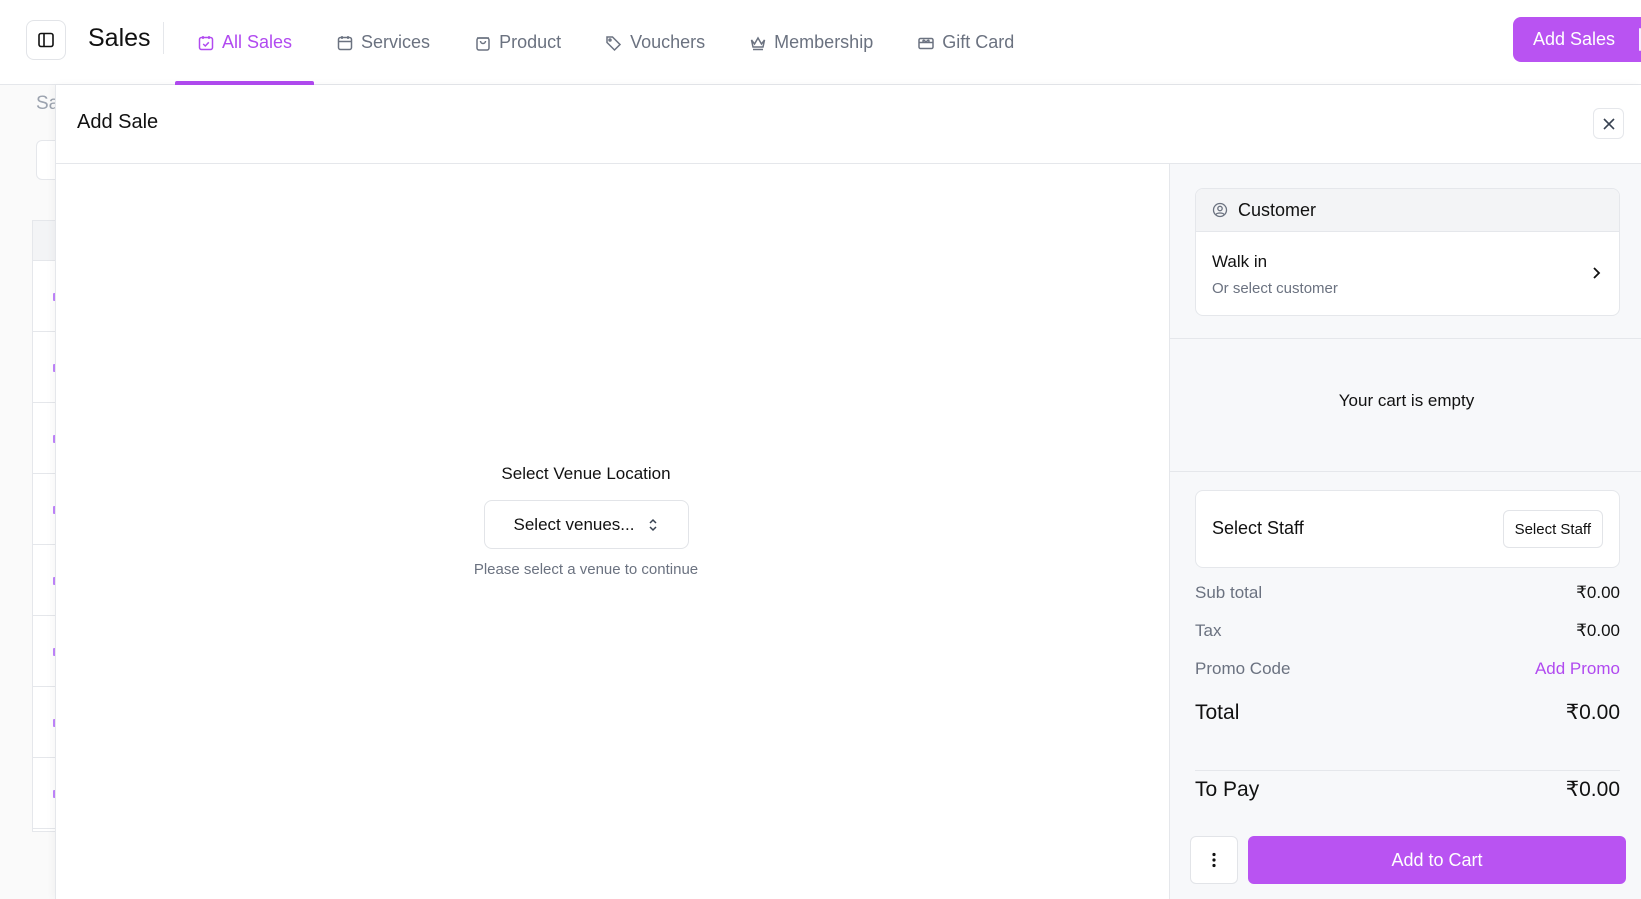 The height and width of the screenshot is (899, 1641). Describe the element at coordinates (824, 42) in the screenshot. I see `tab-label: Membership` at that location.